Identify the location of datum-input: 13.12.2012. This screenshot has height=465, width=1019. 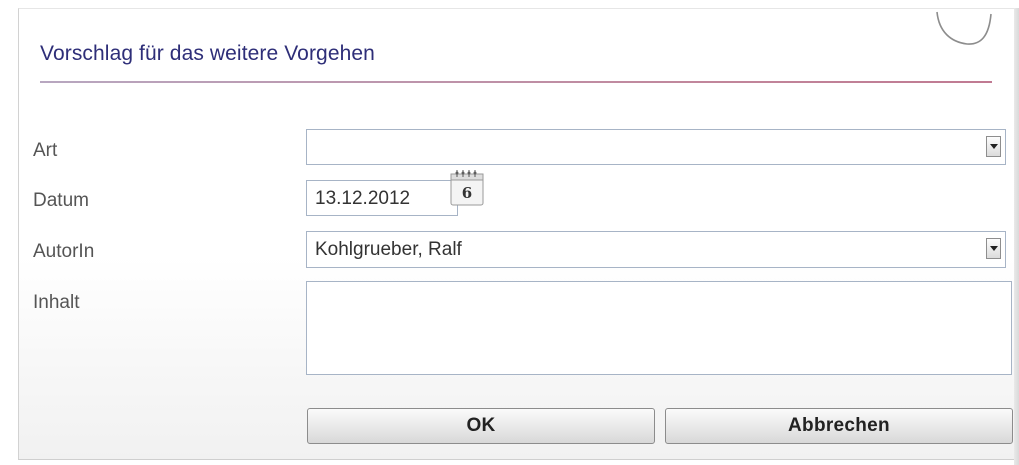
(382, 198).